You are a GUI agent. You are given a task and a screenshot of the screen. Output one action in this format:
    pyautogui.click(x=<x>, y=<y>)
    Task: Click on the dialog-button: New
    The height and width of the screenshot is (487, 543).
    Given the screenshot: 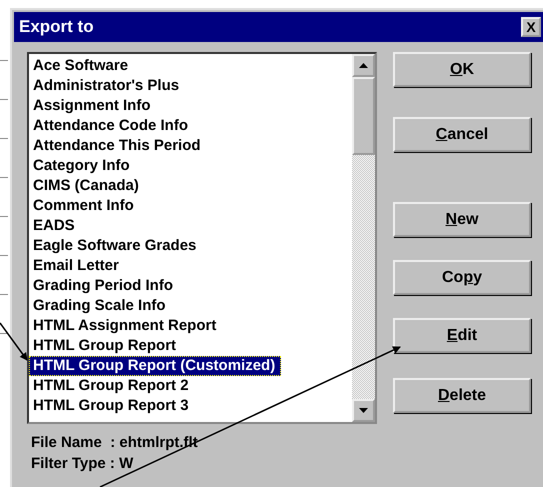 What is the action you would take?
    pyautogui.click(x=462, y=219)
    